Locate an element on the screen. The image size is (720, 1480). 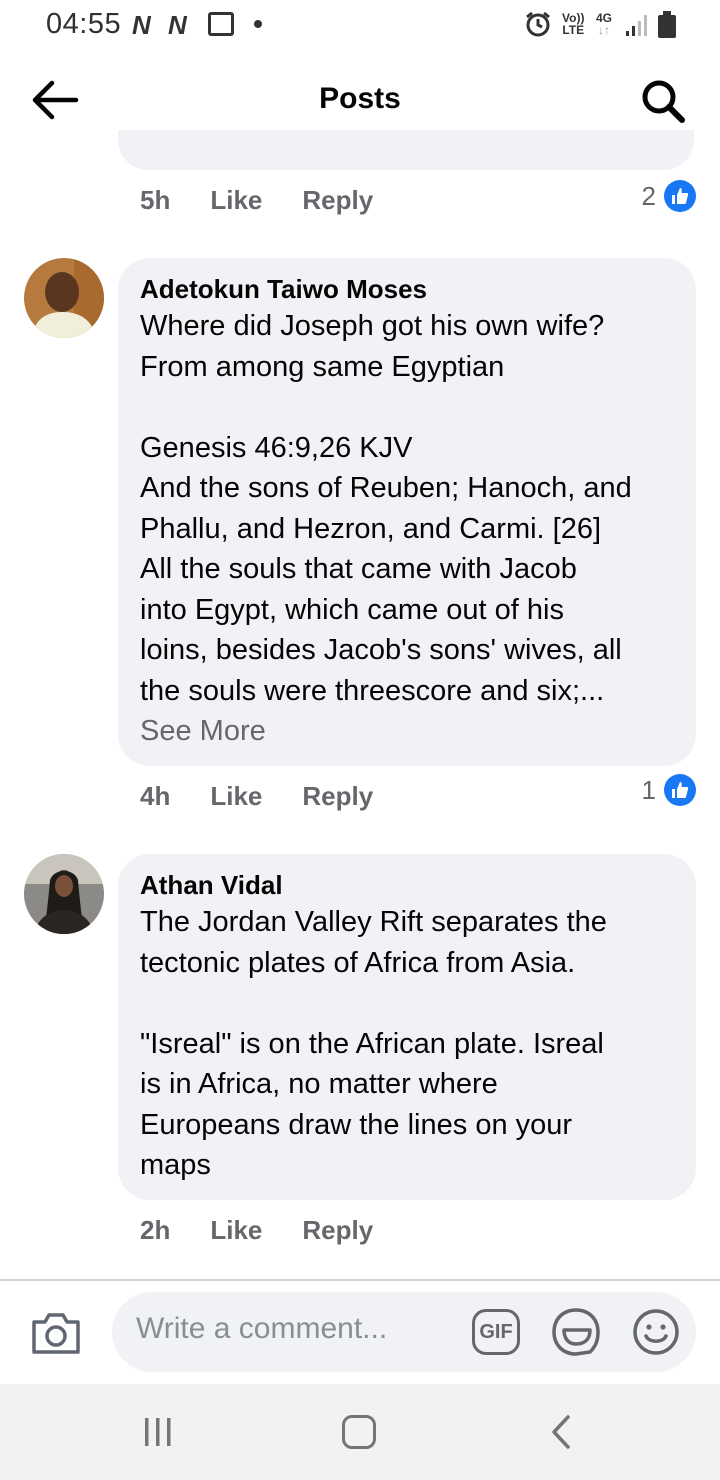
comment-actions: 2h Like Reply is located at coordinates (420, 1230).